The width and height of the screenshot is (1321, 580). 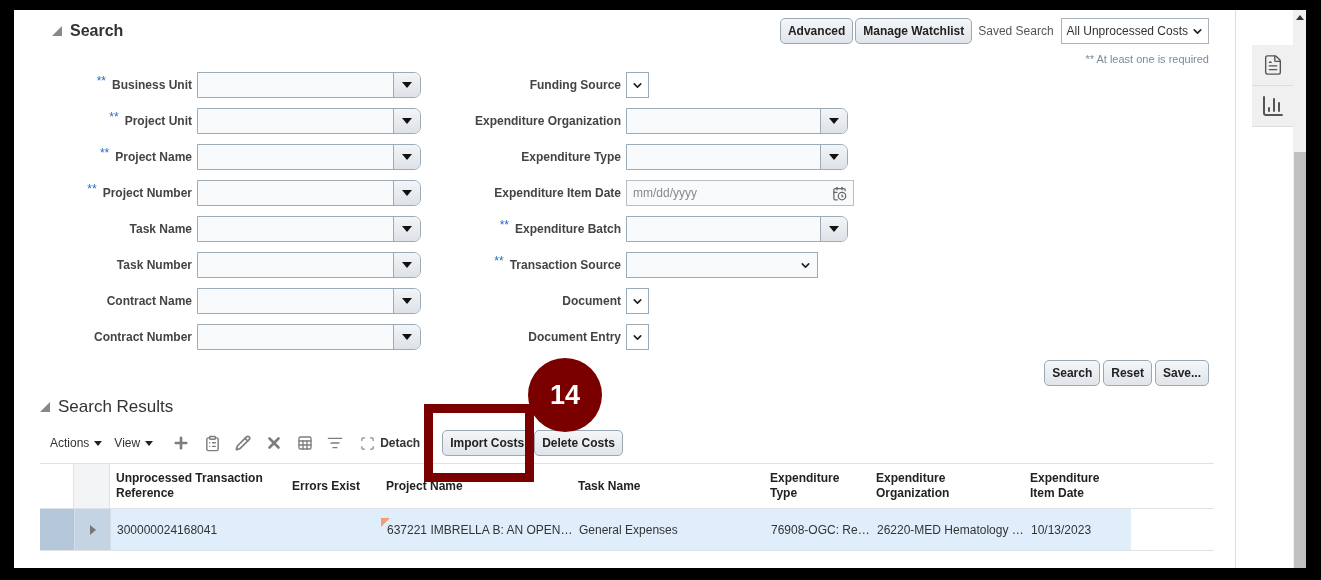 What do you see at coordinates (368, 443) in the screenshot?
I see `detach-icon` at bounding box center [368, 443].